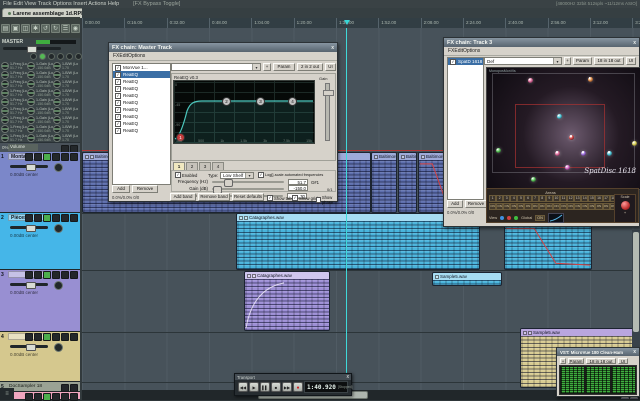 The image size is (640, 401). Describe the element at coordinates (5, 28) in the screenshot. I see `new-project-icon: ▤` at that location.